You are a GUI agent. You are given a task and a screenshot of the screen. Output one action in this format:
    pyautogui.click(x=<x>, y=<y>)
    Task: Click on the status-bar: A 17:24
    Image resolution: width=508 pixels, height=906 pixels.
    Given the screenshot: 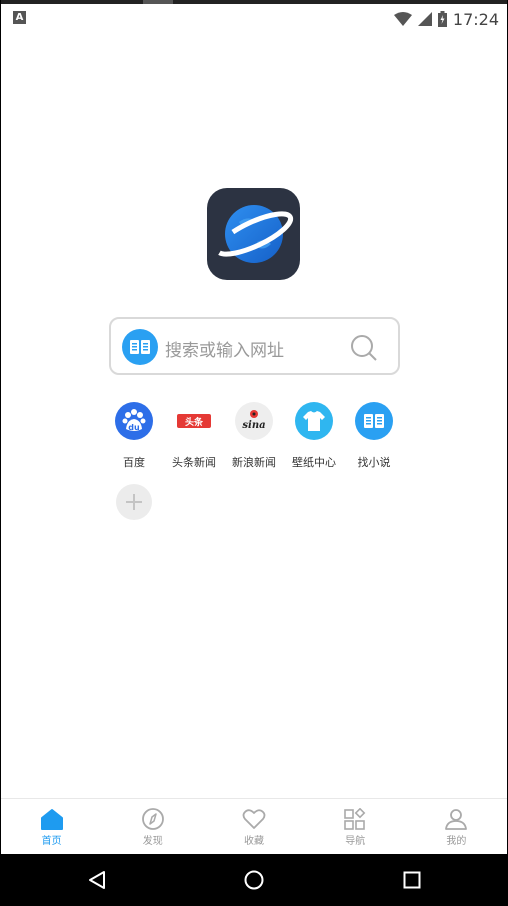 What is the action you would take?
    pyautogui.click(x=254, y=17)
    